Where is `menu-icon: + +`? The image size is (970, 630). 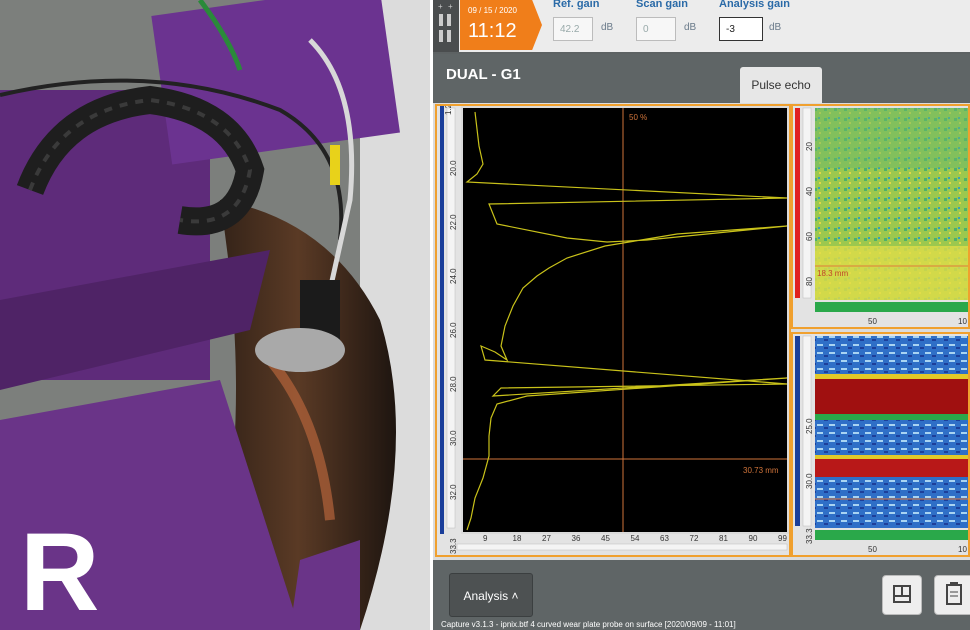 menu-icon: + + is located at coordinates (446, 26).